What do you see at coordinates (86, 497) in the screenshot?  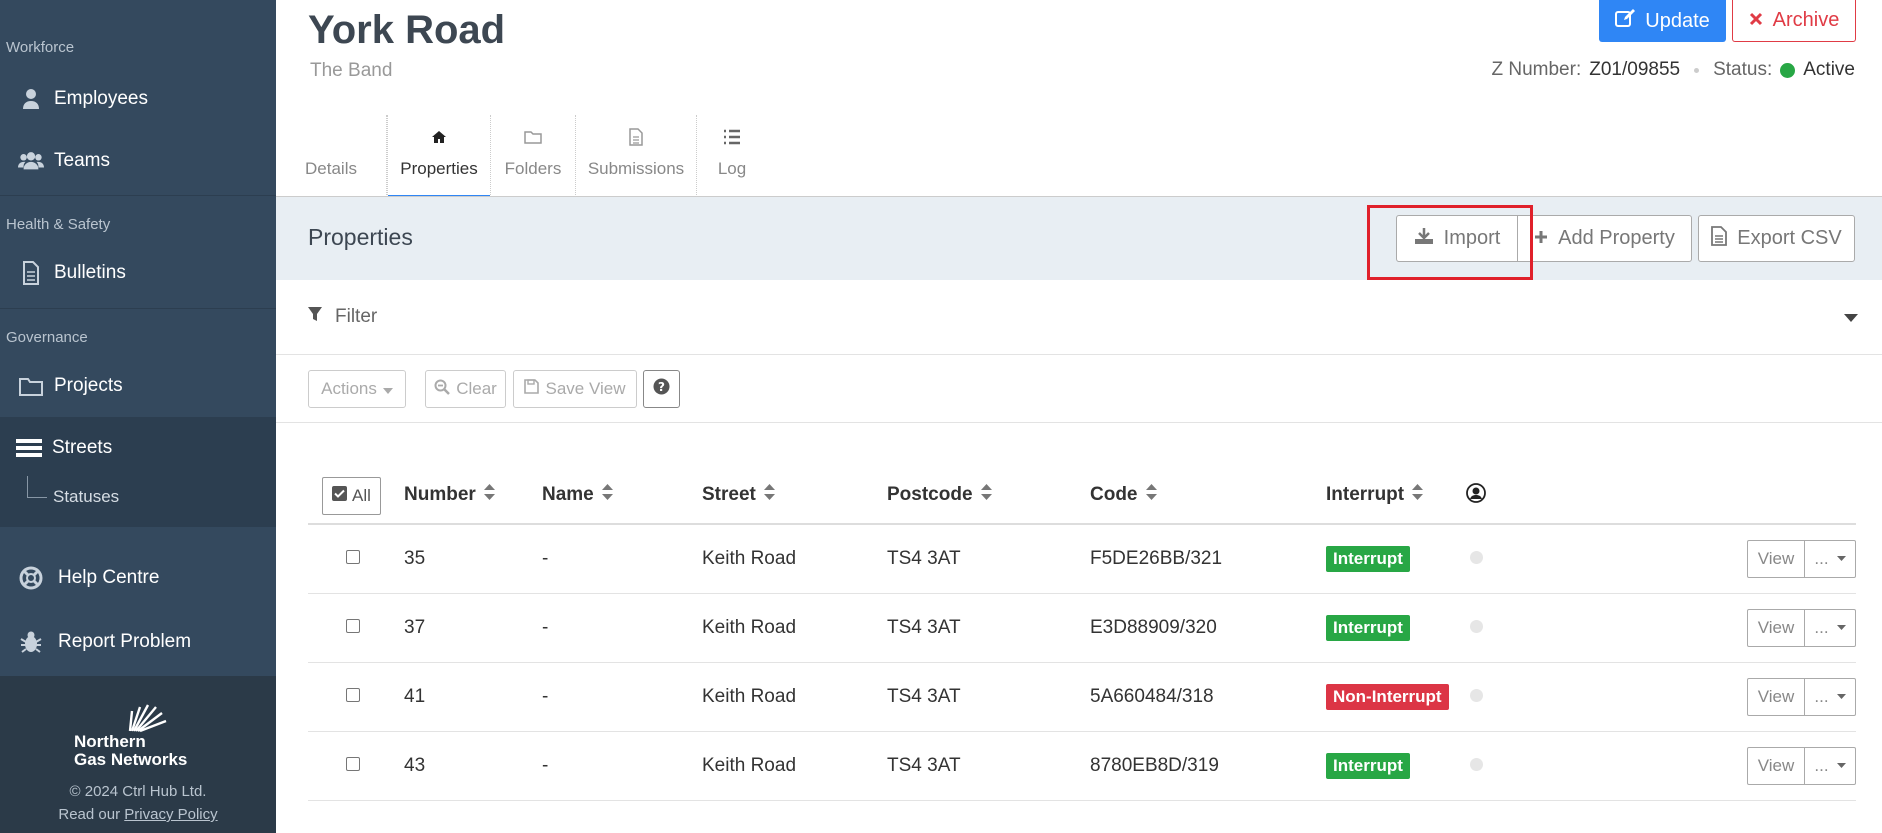 I see `sidebar-item-statuses: Statuses` at bounding box center [86, 497].